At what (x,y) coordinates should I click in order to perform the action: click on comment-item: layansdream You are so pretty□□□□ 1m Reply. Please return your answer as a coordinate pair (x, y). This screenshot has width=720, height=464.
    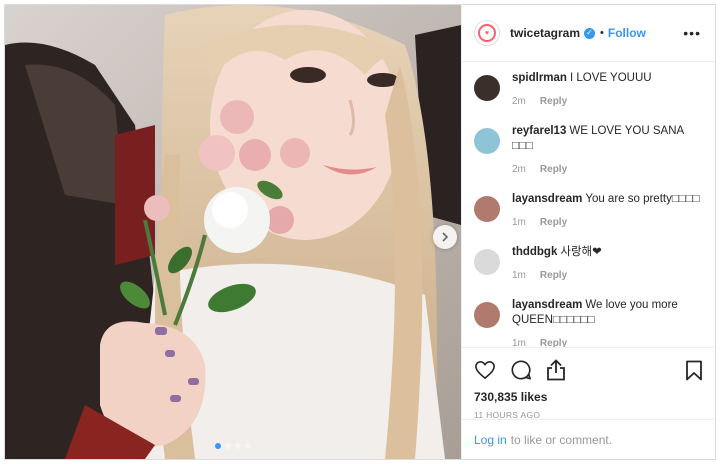
    Looking at the image, I should click on (588, 210).